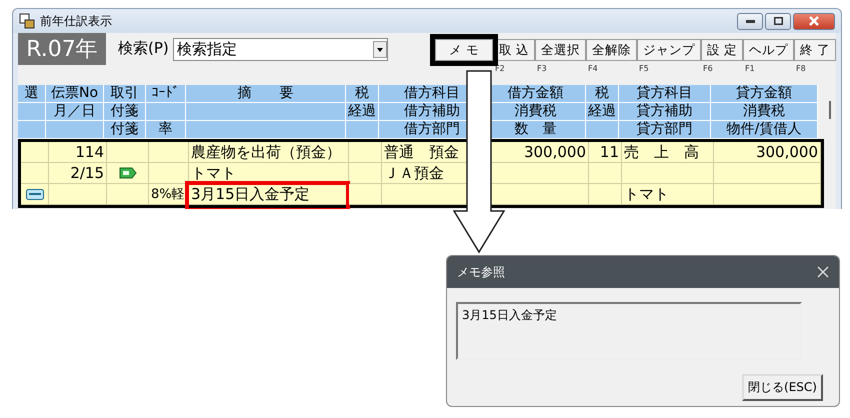  I want to click on column-header: 消費税, so click(764, 112).